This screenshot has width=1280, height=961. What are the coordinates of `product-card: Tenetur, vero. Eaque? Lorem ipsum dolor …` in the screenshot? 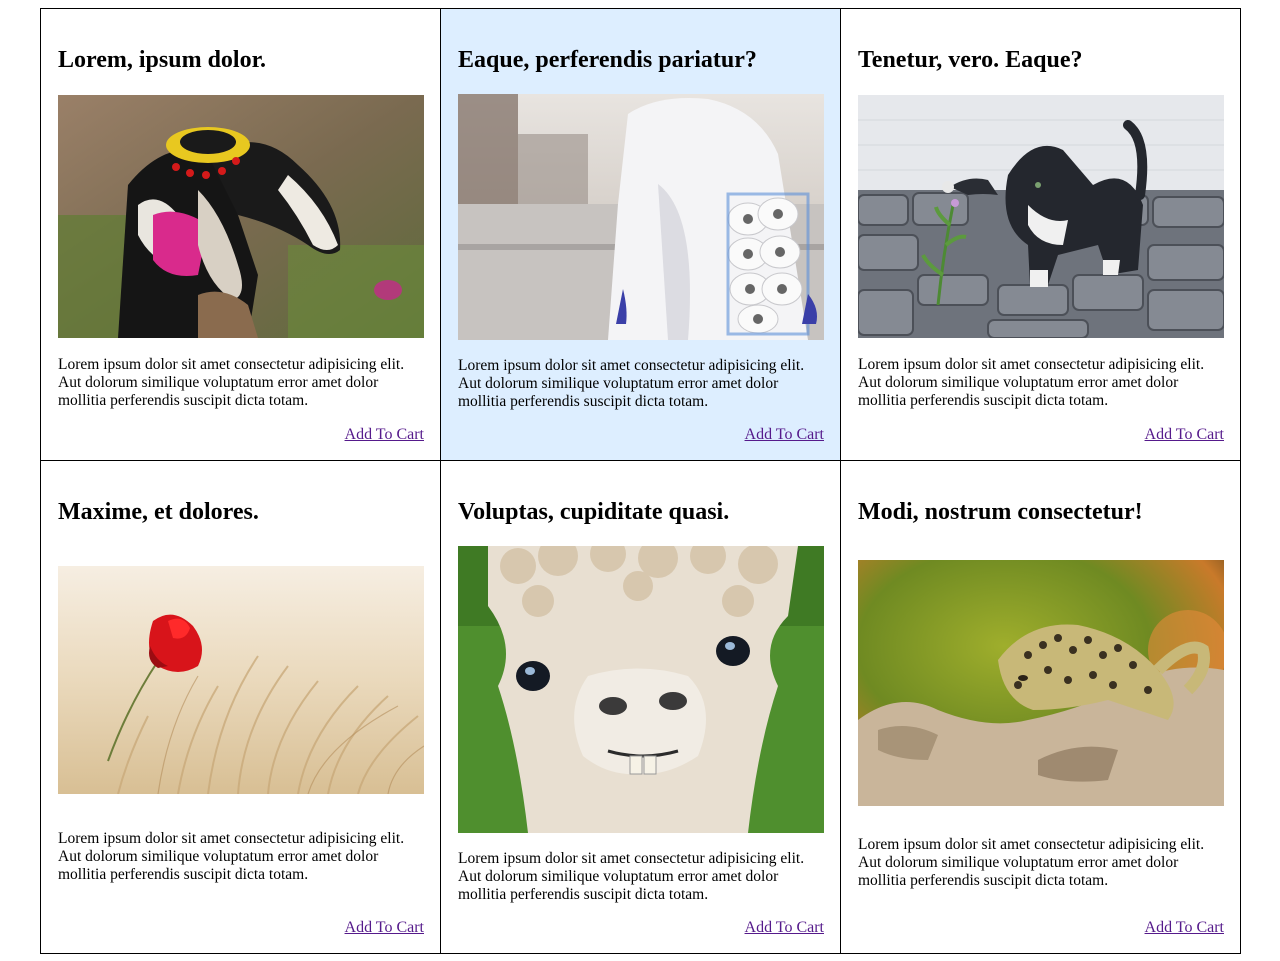 It's located at (1040, 234).